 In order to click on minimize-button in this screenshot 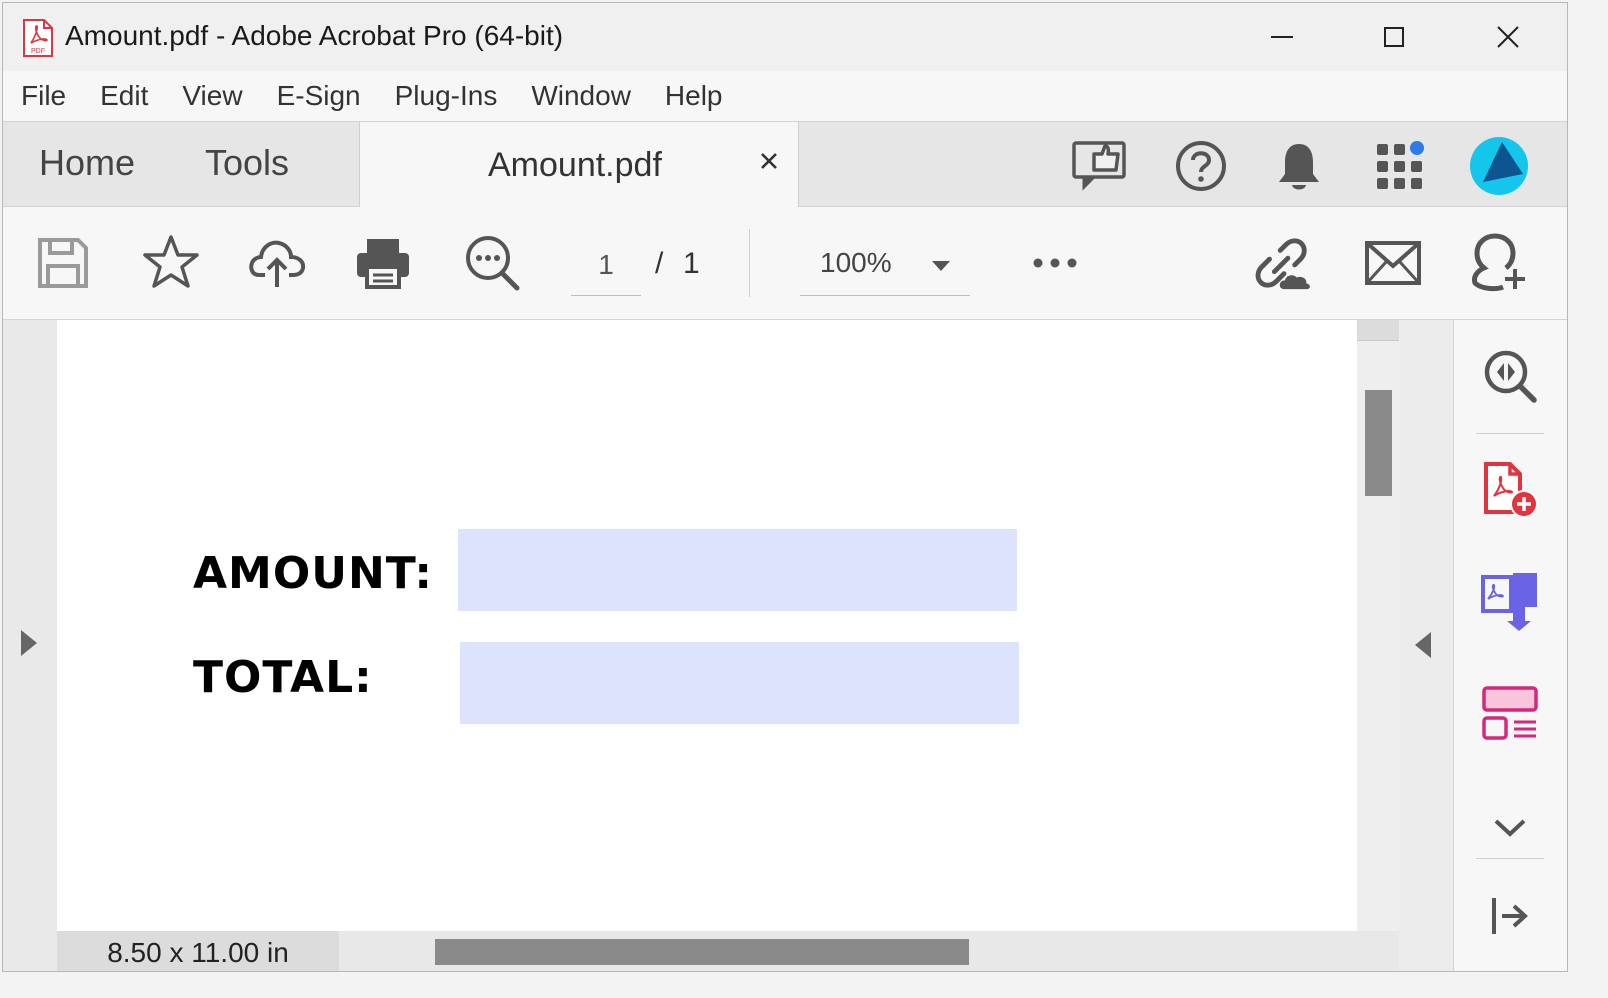, I will do `click(1282, 37)`.